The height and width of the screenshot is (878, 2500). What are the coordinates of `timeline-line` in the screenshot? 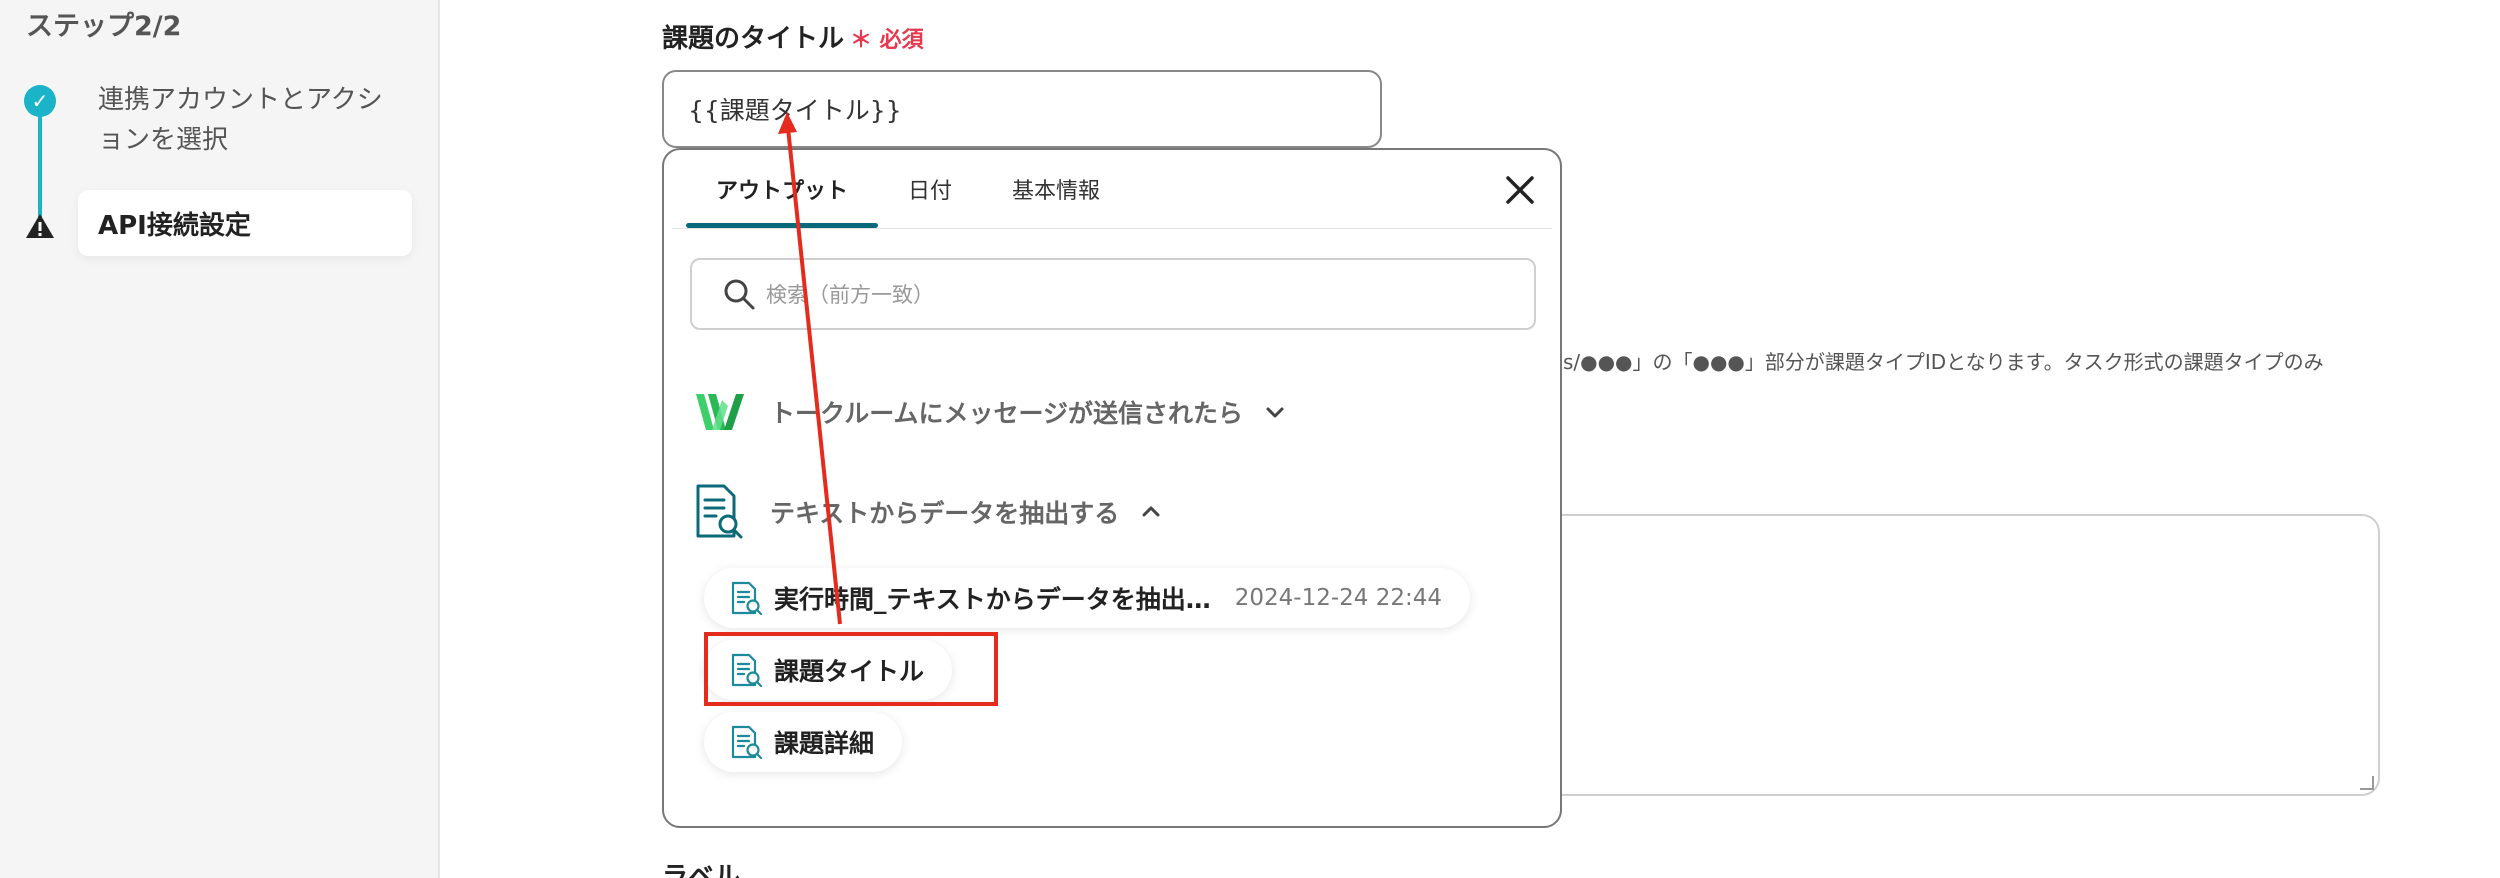 It's located at (40, 167).